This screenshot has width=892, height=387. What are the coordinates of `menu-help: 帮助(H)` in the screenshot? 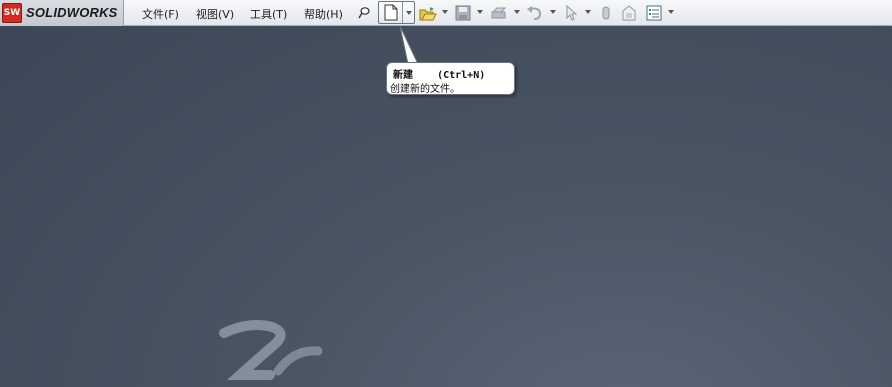 It's located at (323, 14).